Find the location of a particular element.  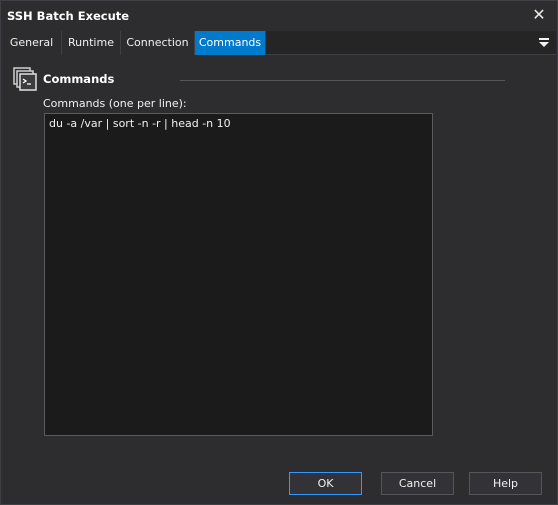

tab-general: General is located at coordinates (32, 43).